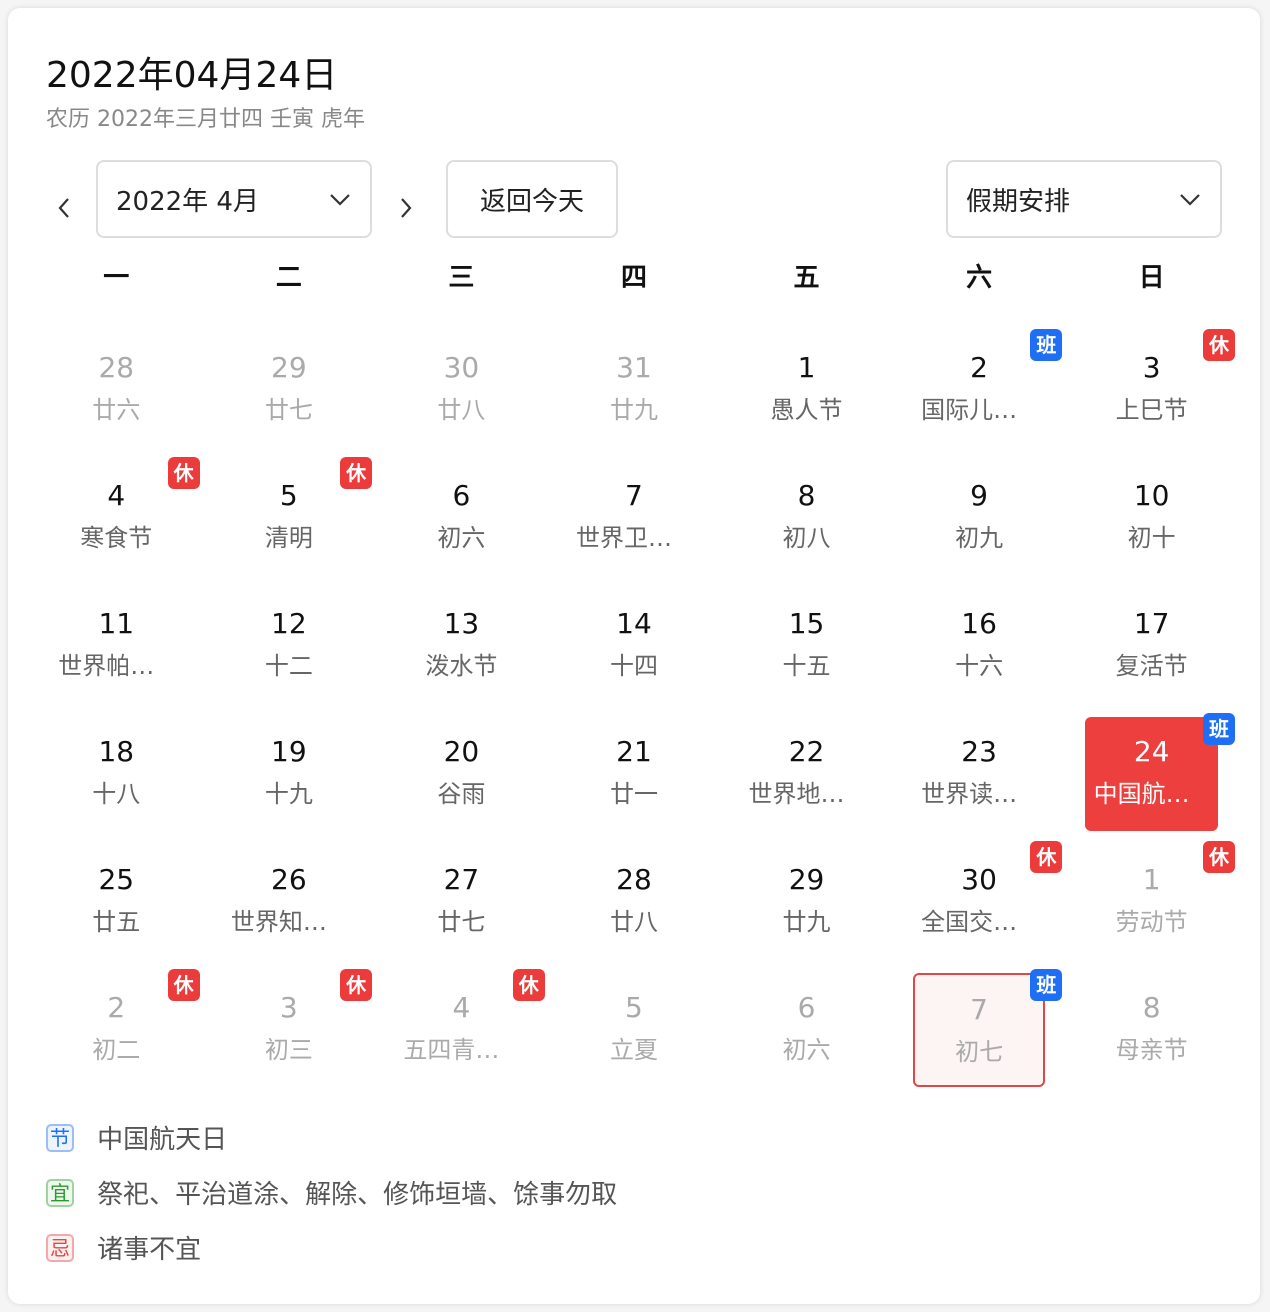 The width and height of the screenshot is (1270, 1312). What do you see at coordinates (116, 649) in the screenshot?
I see `calendar-day-cell: 11 世界帕金森病日` at bounding box center [116, 649].